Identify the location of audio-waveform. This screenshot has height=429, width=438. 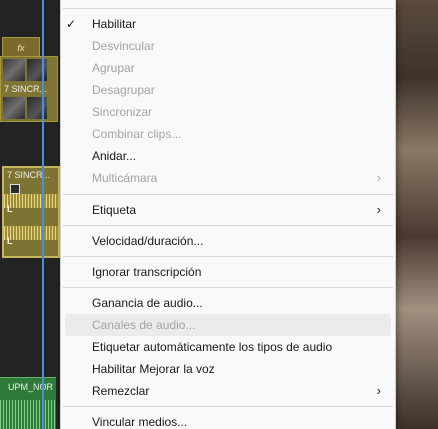
(28, 414).